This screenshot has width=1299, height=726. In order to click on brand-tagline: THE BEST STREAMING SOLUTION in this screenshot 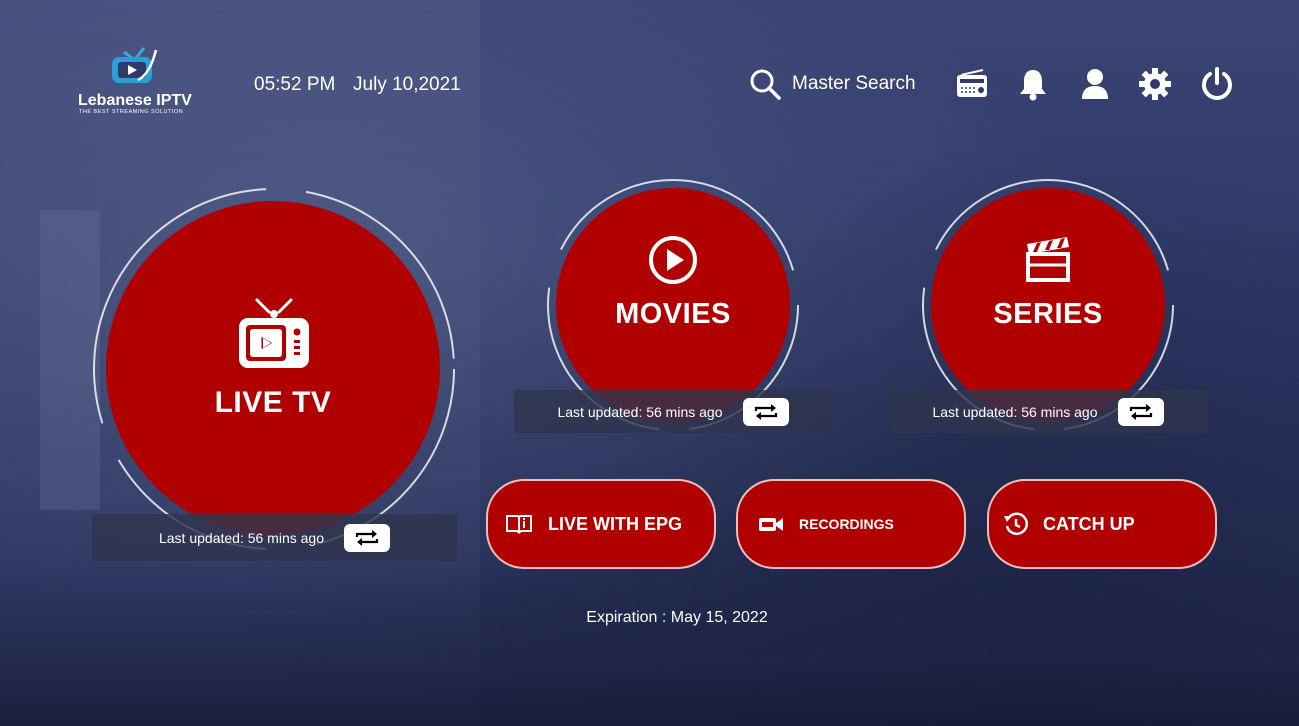, I will do `click(131, 112)`.